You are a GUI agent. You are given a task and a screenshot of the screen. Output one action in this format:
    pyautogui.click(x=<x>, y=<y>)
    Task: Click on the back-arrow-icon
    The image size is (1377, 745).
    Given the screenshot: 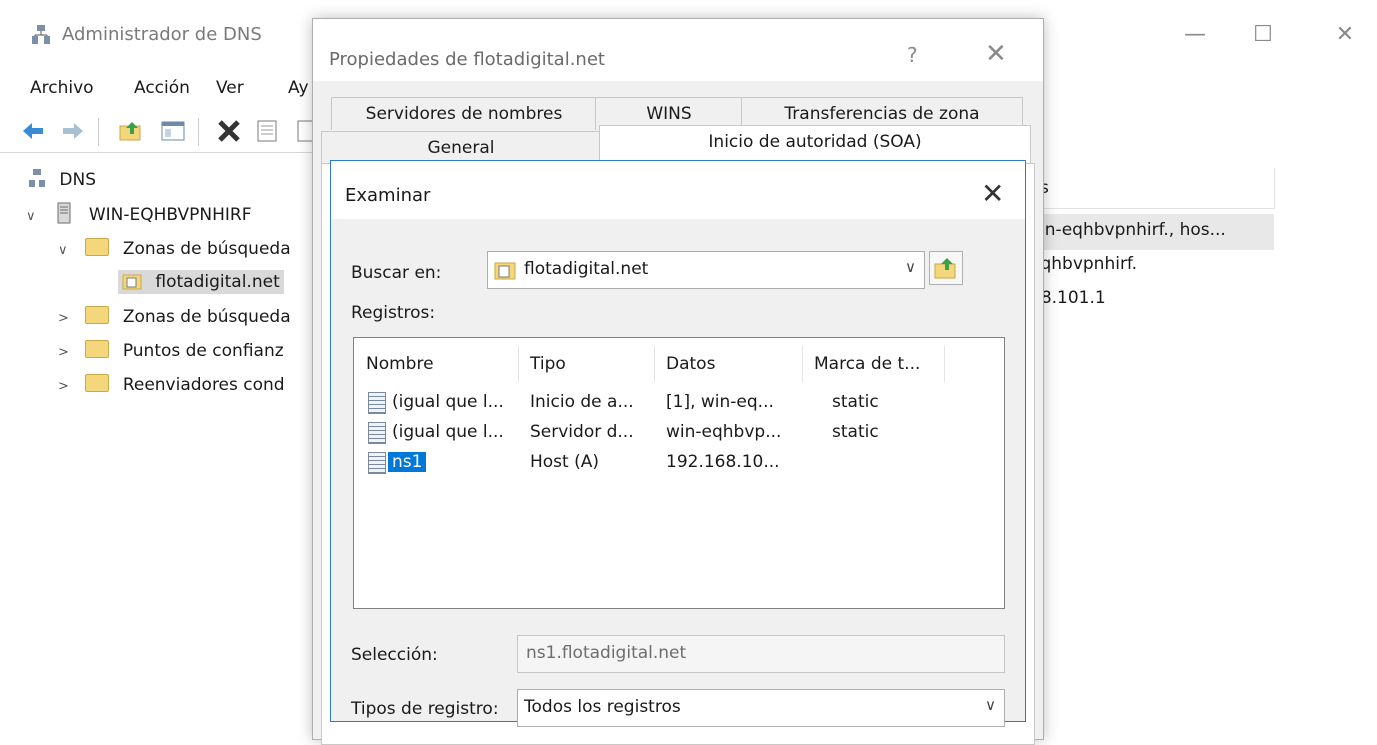 What is the action you would take?
    pyautogui.click(x=33, y=131)
    